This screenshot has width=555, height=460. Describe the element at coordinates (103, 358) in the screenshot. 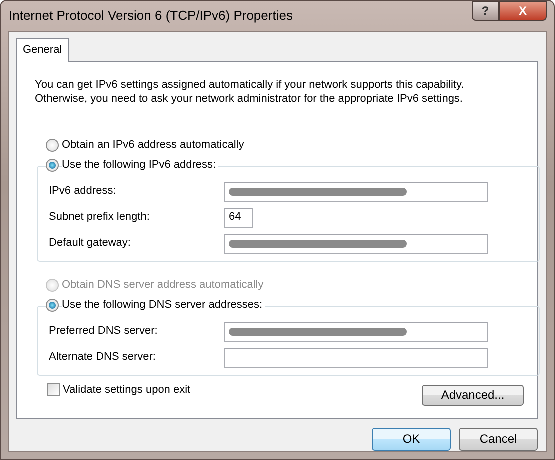

I see `field-label: Alternate DNS server:` at that location.